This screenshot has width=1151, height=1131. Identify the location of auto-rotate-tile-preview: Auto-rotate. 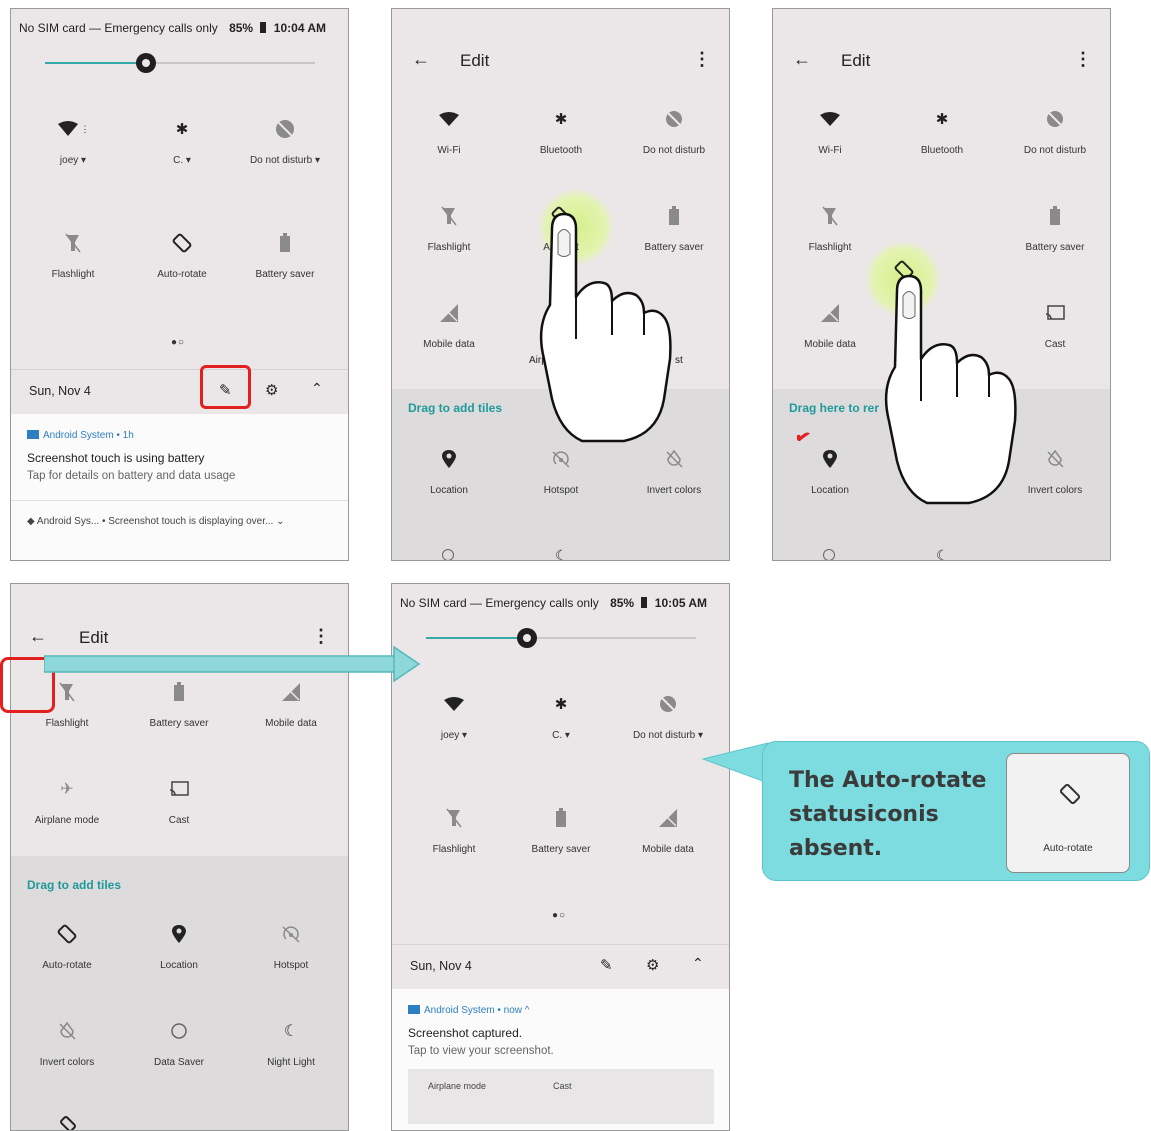
(1068, 813).